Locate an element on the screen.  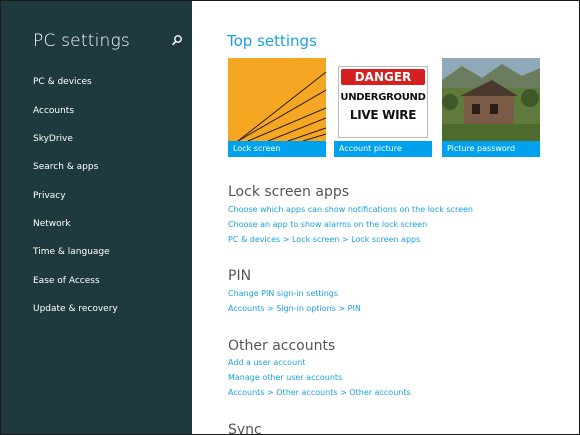
link-pin-path: Accounts > Sign-in options > PIN is located at coordinates (294, 308).